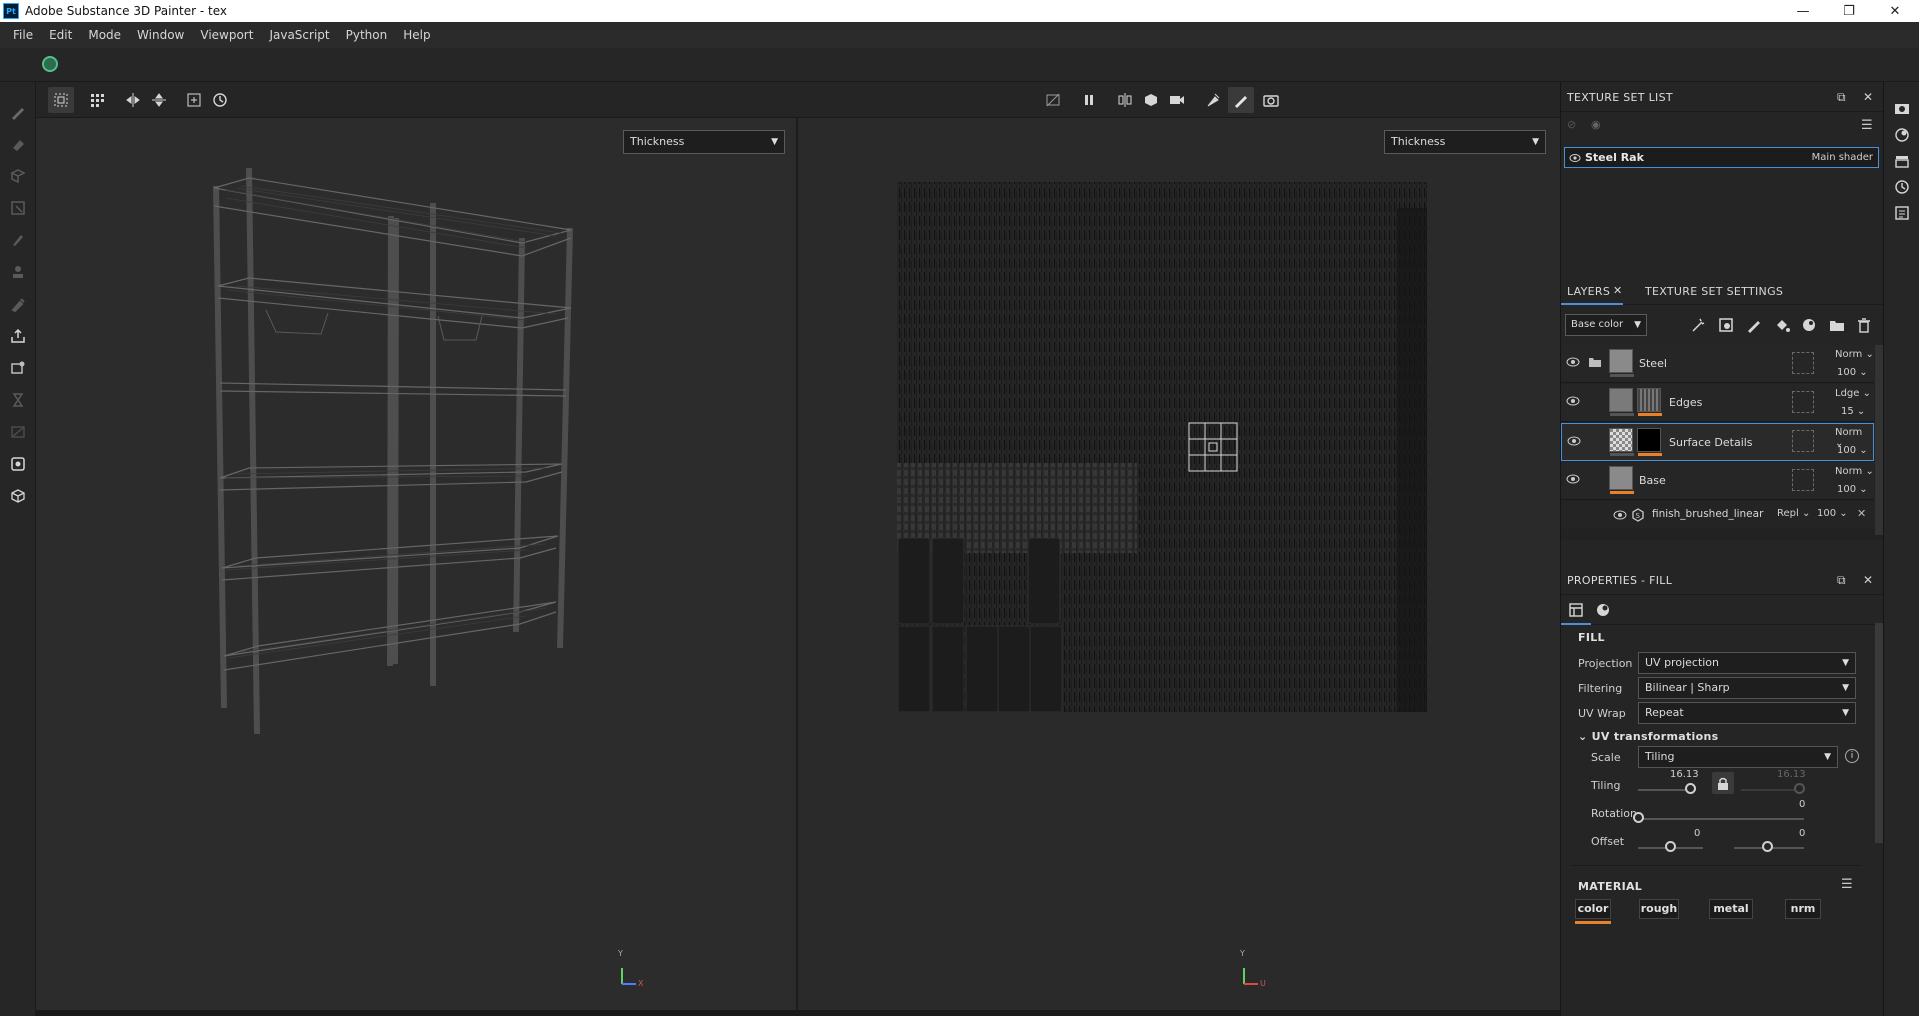 This screenshot has height=1016, width=1919. Describe the element at coordinates (160, 35) in the screenshot. I see `menu-window: Window` at that location.